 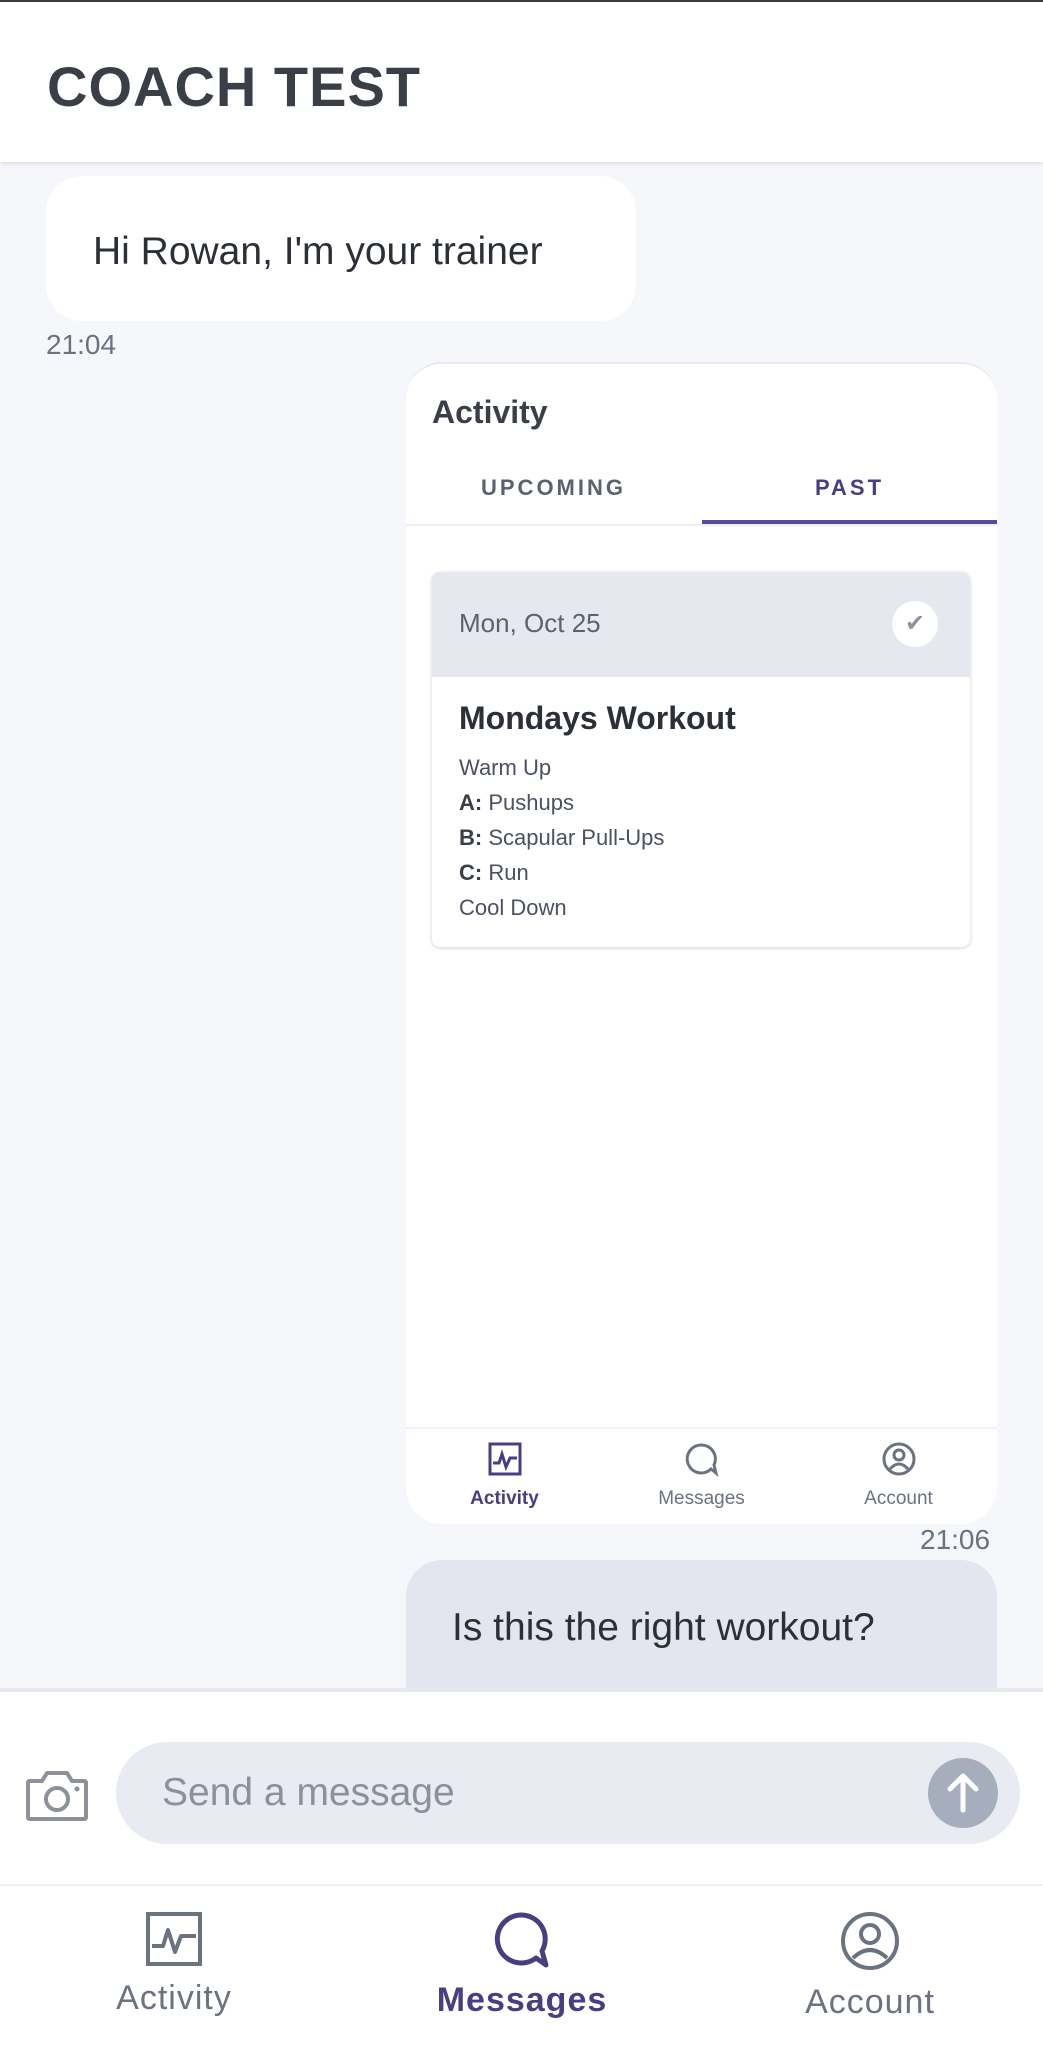 I want to click on outgoing-message-text: Is this the right workout?, so click(x=663, y=1627).